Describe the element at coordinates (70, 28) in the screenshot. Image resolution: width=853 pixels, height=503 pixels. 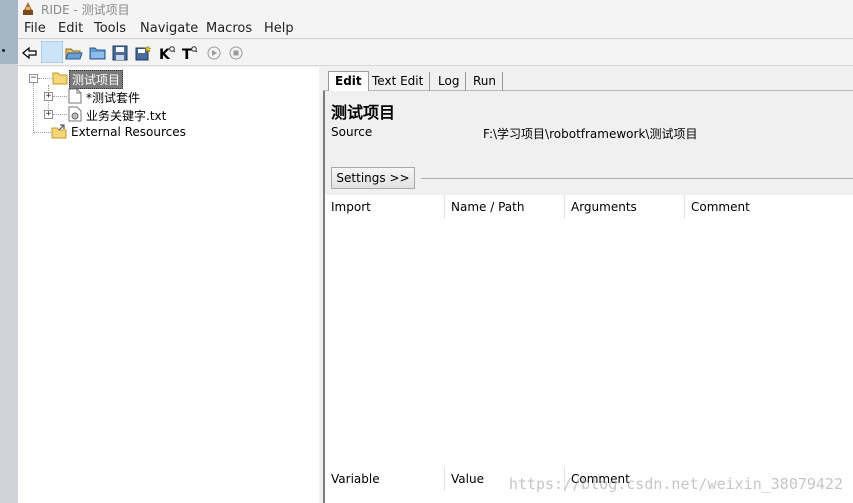
I see `menu-edit: Edit` at that location.